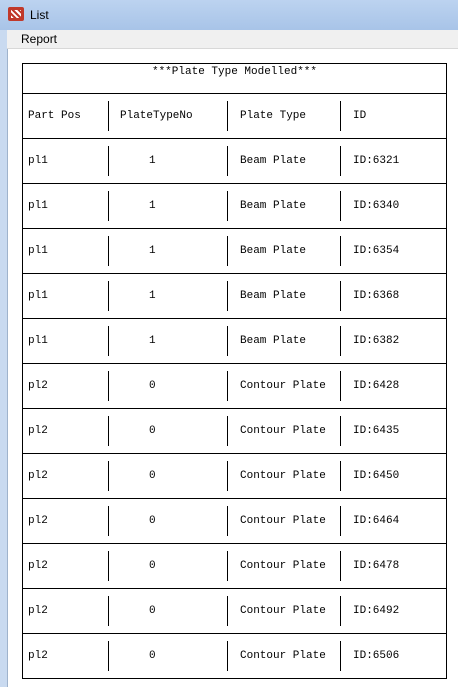  I want to click on table-cell: ID:6435, so click(376, 431).